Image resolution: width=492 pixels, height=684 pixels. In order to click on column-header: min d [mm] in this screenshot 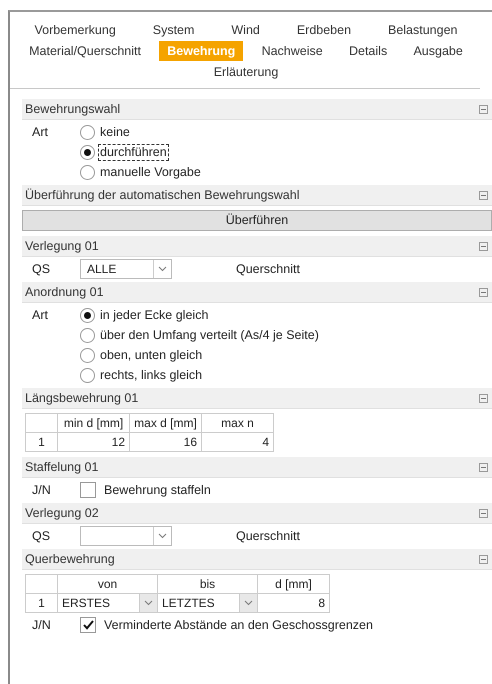, I will do `click(94, 423)`.